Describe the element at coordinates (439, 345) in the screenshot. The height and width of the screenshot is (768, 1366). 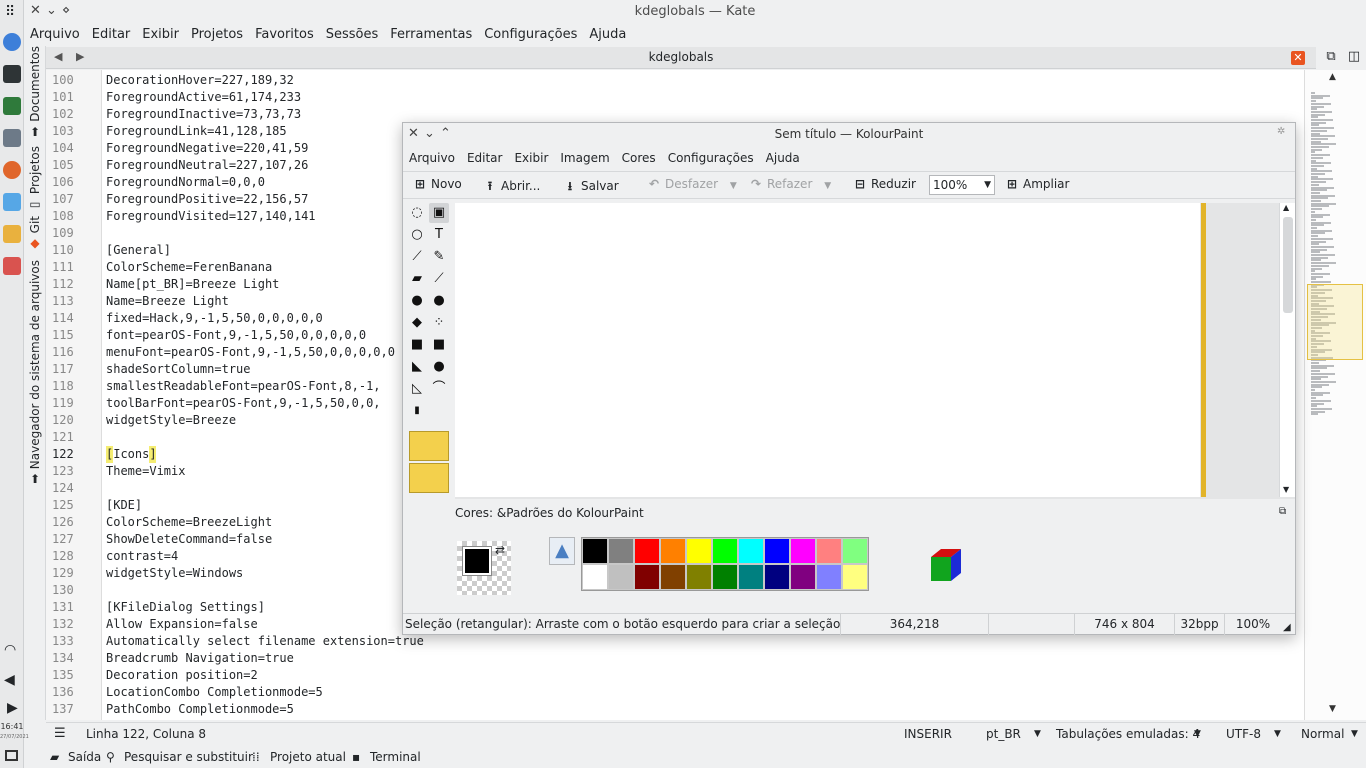
I see `rounded-rectangle-icon: ■` at that location.